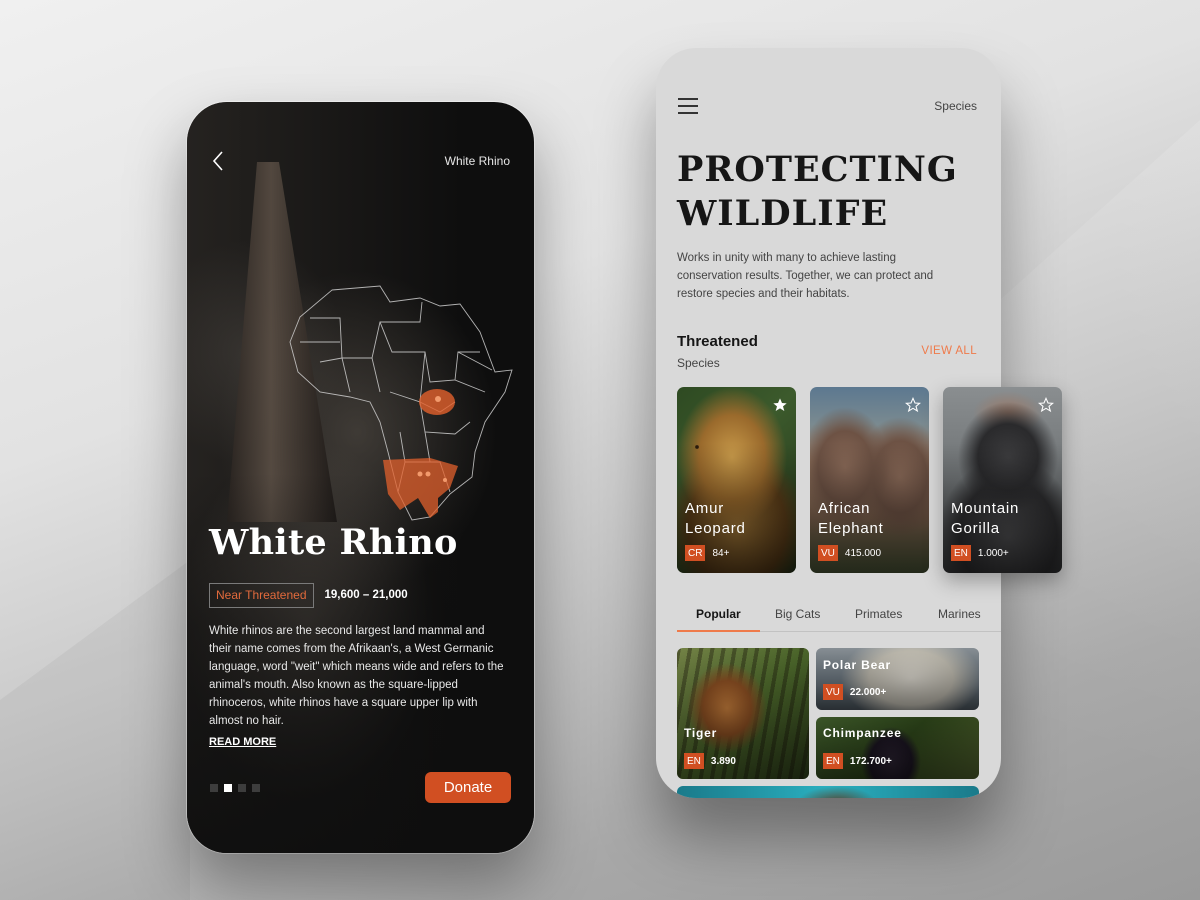  I want to click on card-meta: EN 172.700+, so click(857, 761).